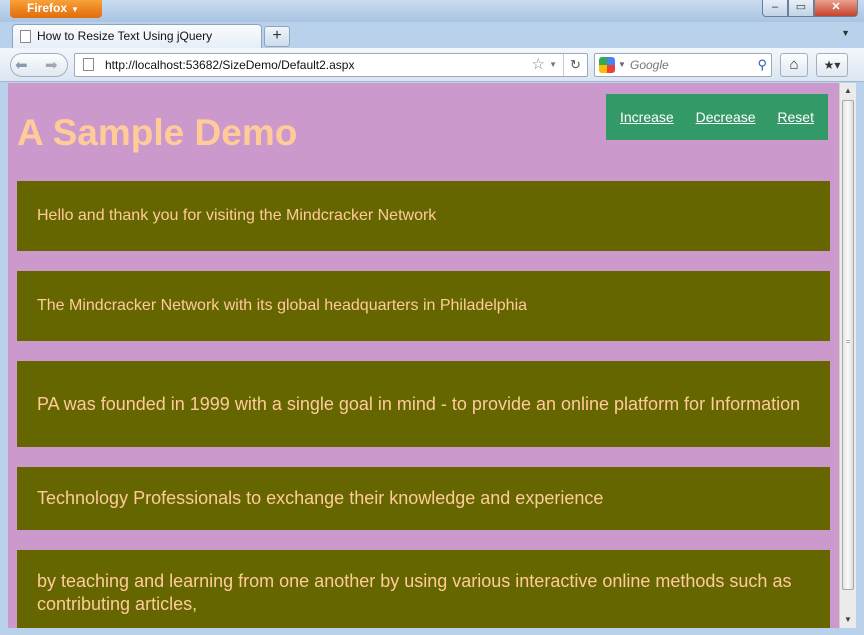  What do you see at coordinates (622, 65) in the screenshot?
I see `search-engine-dropdown-icon: ▼` at bounding box center [622, 65].